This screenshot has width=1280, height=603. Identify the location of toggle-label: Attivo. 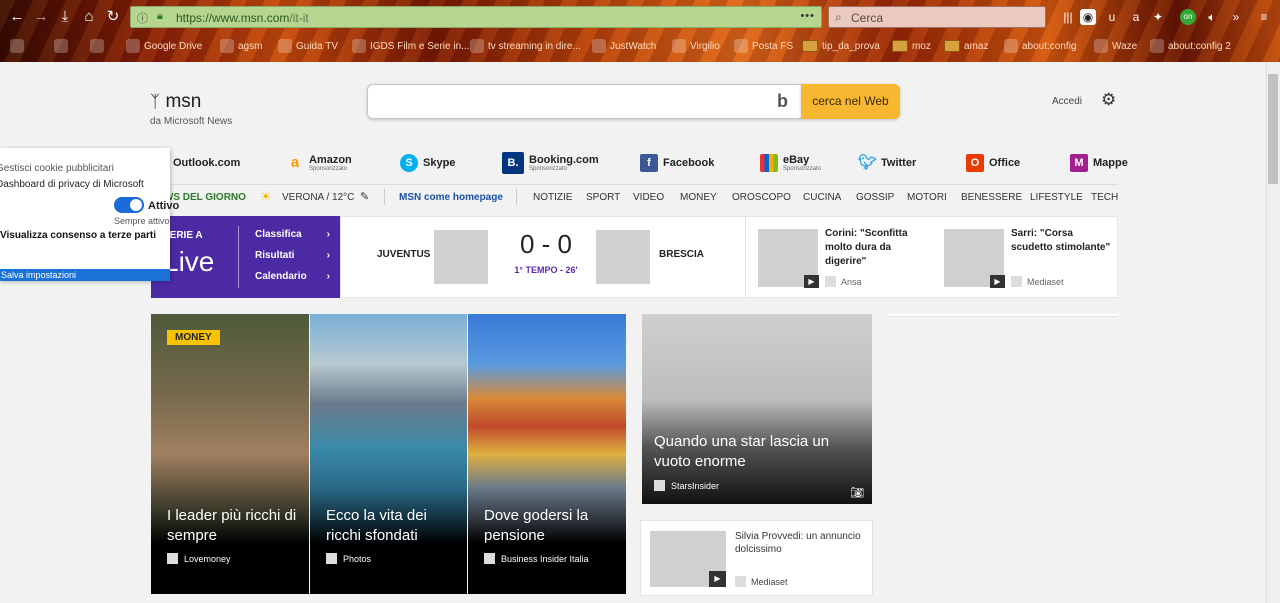
(164, 206).